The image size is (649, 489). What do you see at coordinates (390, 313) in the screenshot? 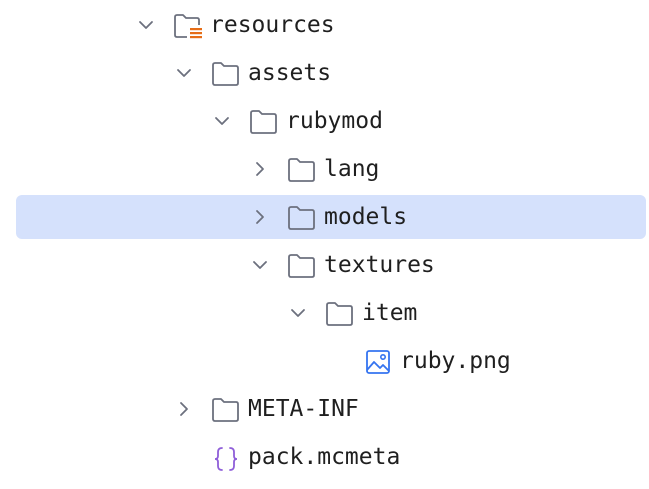
I see `tree-item-label: item` at bounding box center [390, 313].